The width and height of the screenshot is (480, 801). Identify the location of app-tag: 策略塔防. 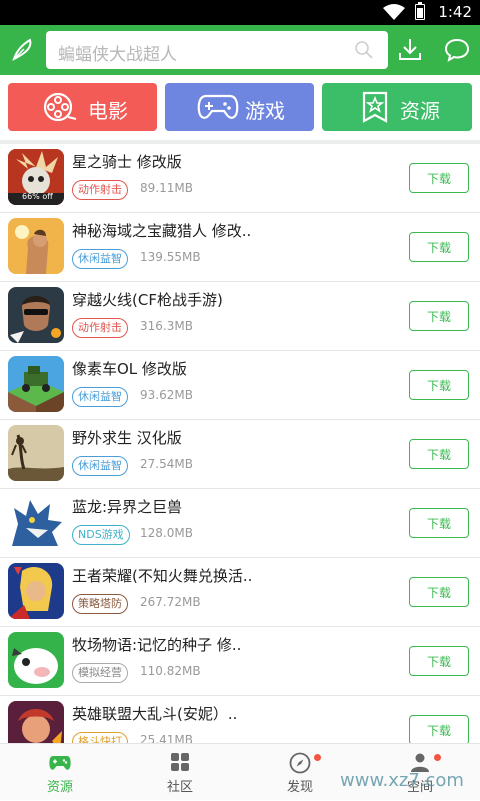
(100, 604).